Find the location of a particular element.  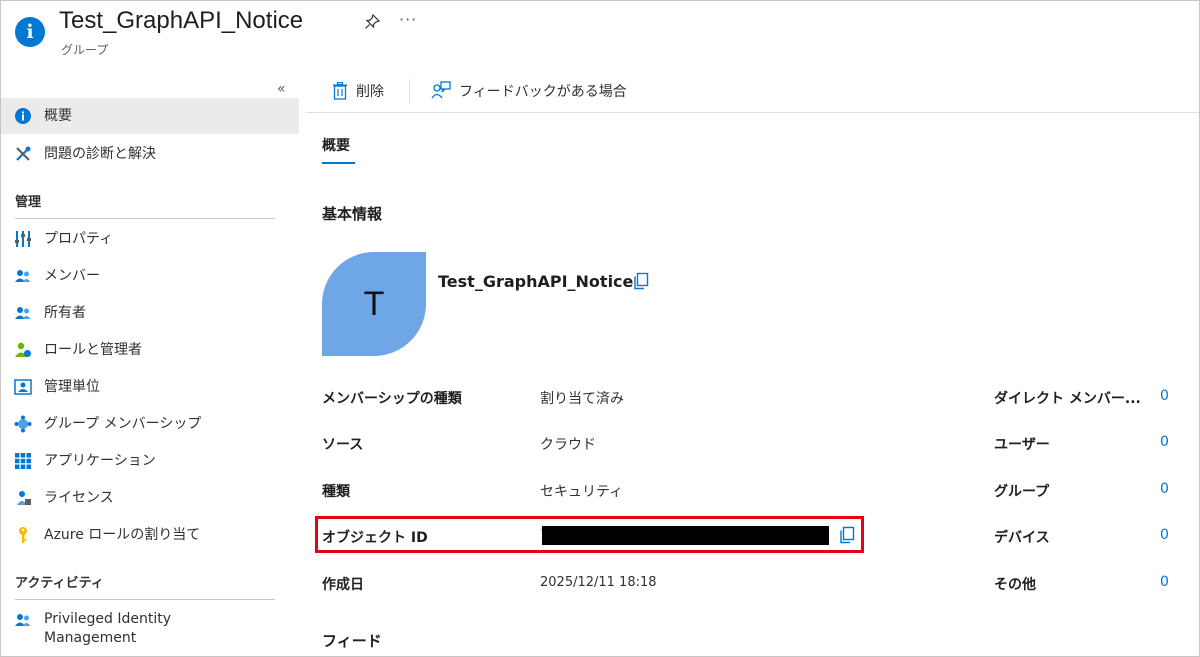

sidebar-item-label: プロパティ is located at coordinates (79, 238).